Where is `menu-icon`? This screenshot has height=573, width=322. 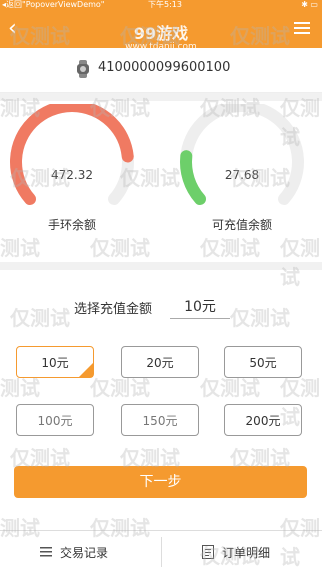 menu-icon is located at coordinates (303, 28).